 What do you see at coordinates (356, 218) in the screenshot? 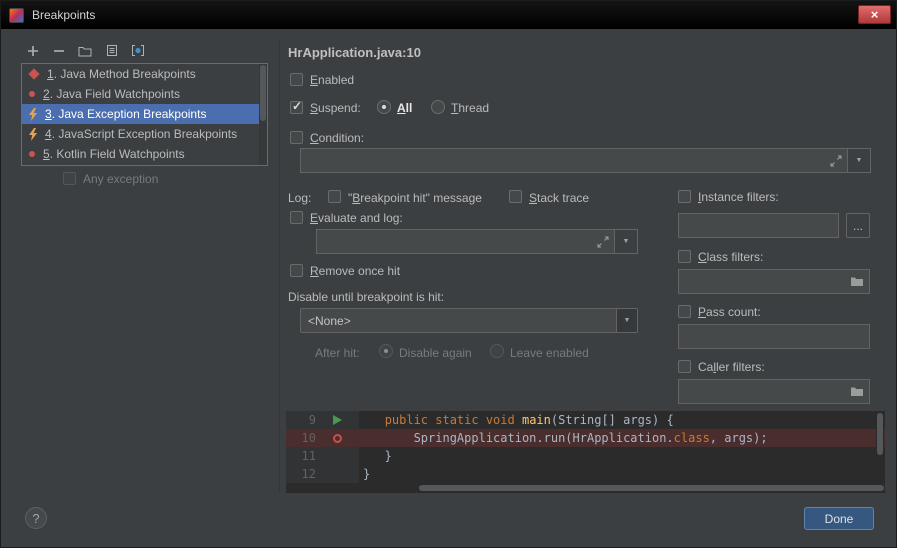
I see `evaluate-and-log-label: Evaluate and log:` at bounding box center [356, 218].